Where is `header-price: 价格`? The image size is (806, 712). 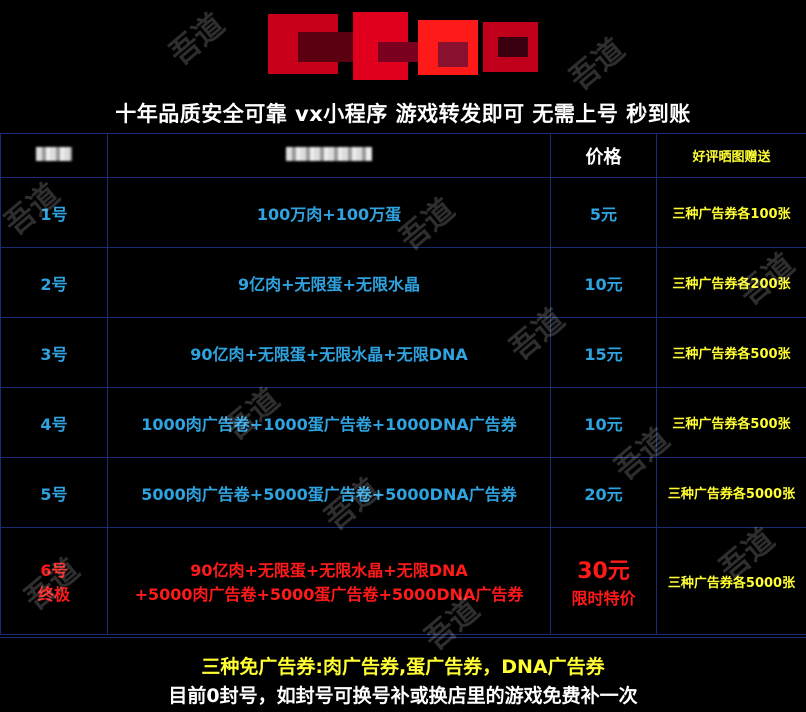 header-price: 价格 is located at coordinates (604, 156).